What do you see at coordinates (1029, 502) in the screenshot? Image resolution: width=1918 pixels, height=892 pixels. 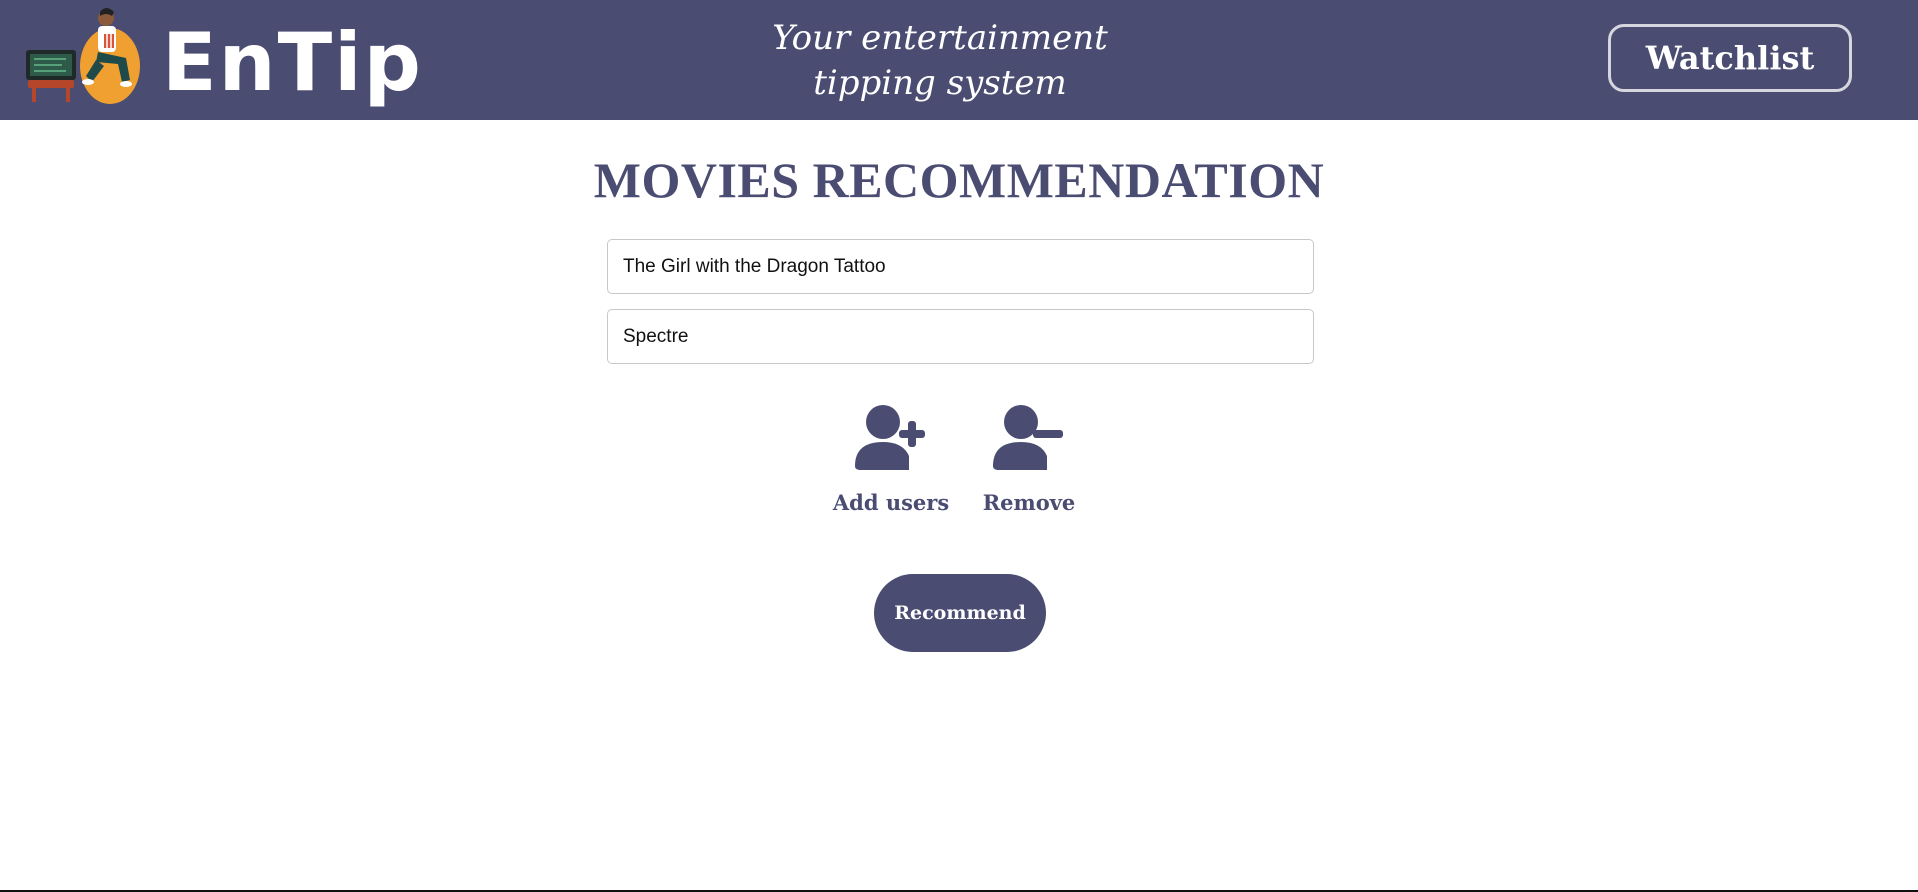 I see `remove-label: Remove` at bounding box center [1029, 502].